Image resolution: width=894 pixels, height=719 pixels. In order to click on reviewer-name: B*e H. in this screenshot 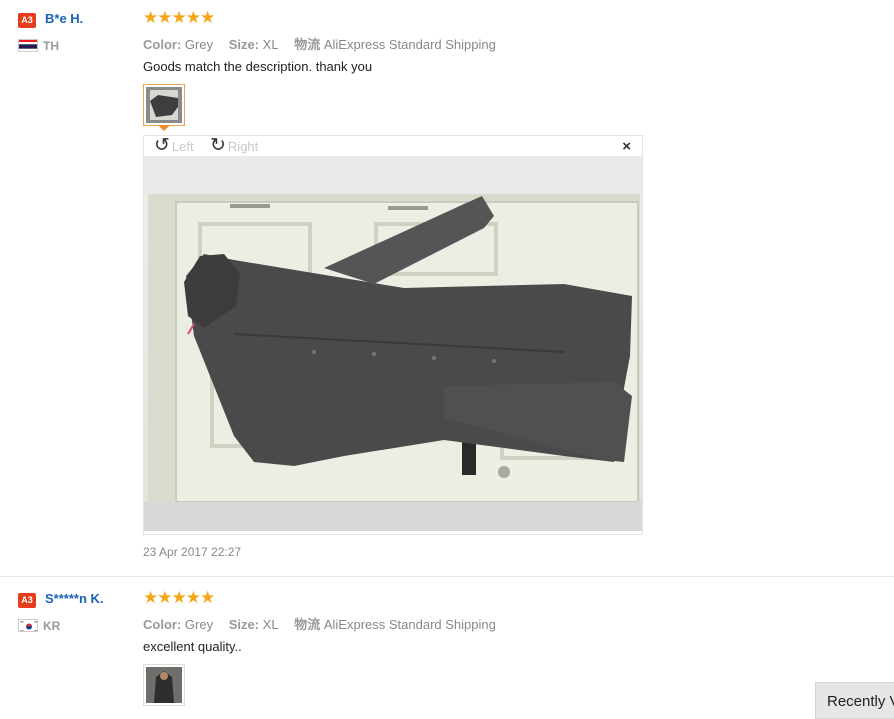, I will do `click(64, 18)`.